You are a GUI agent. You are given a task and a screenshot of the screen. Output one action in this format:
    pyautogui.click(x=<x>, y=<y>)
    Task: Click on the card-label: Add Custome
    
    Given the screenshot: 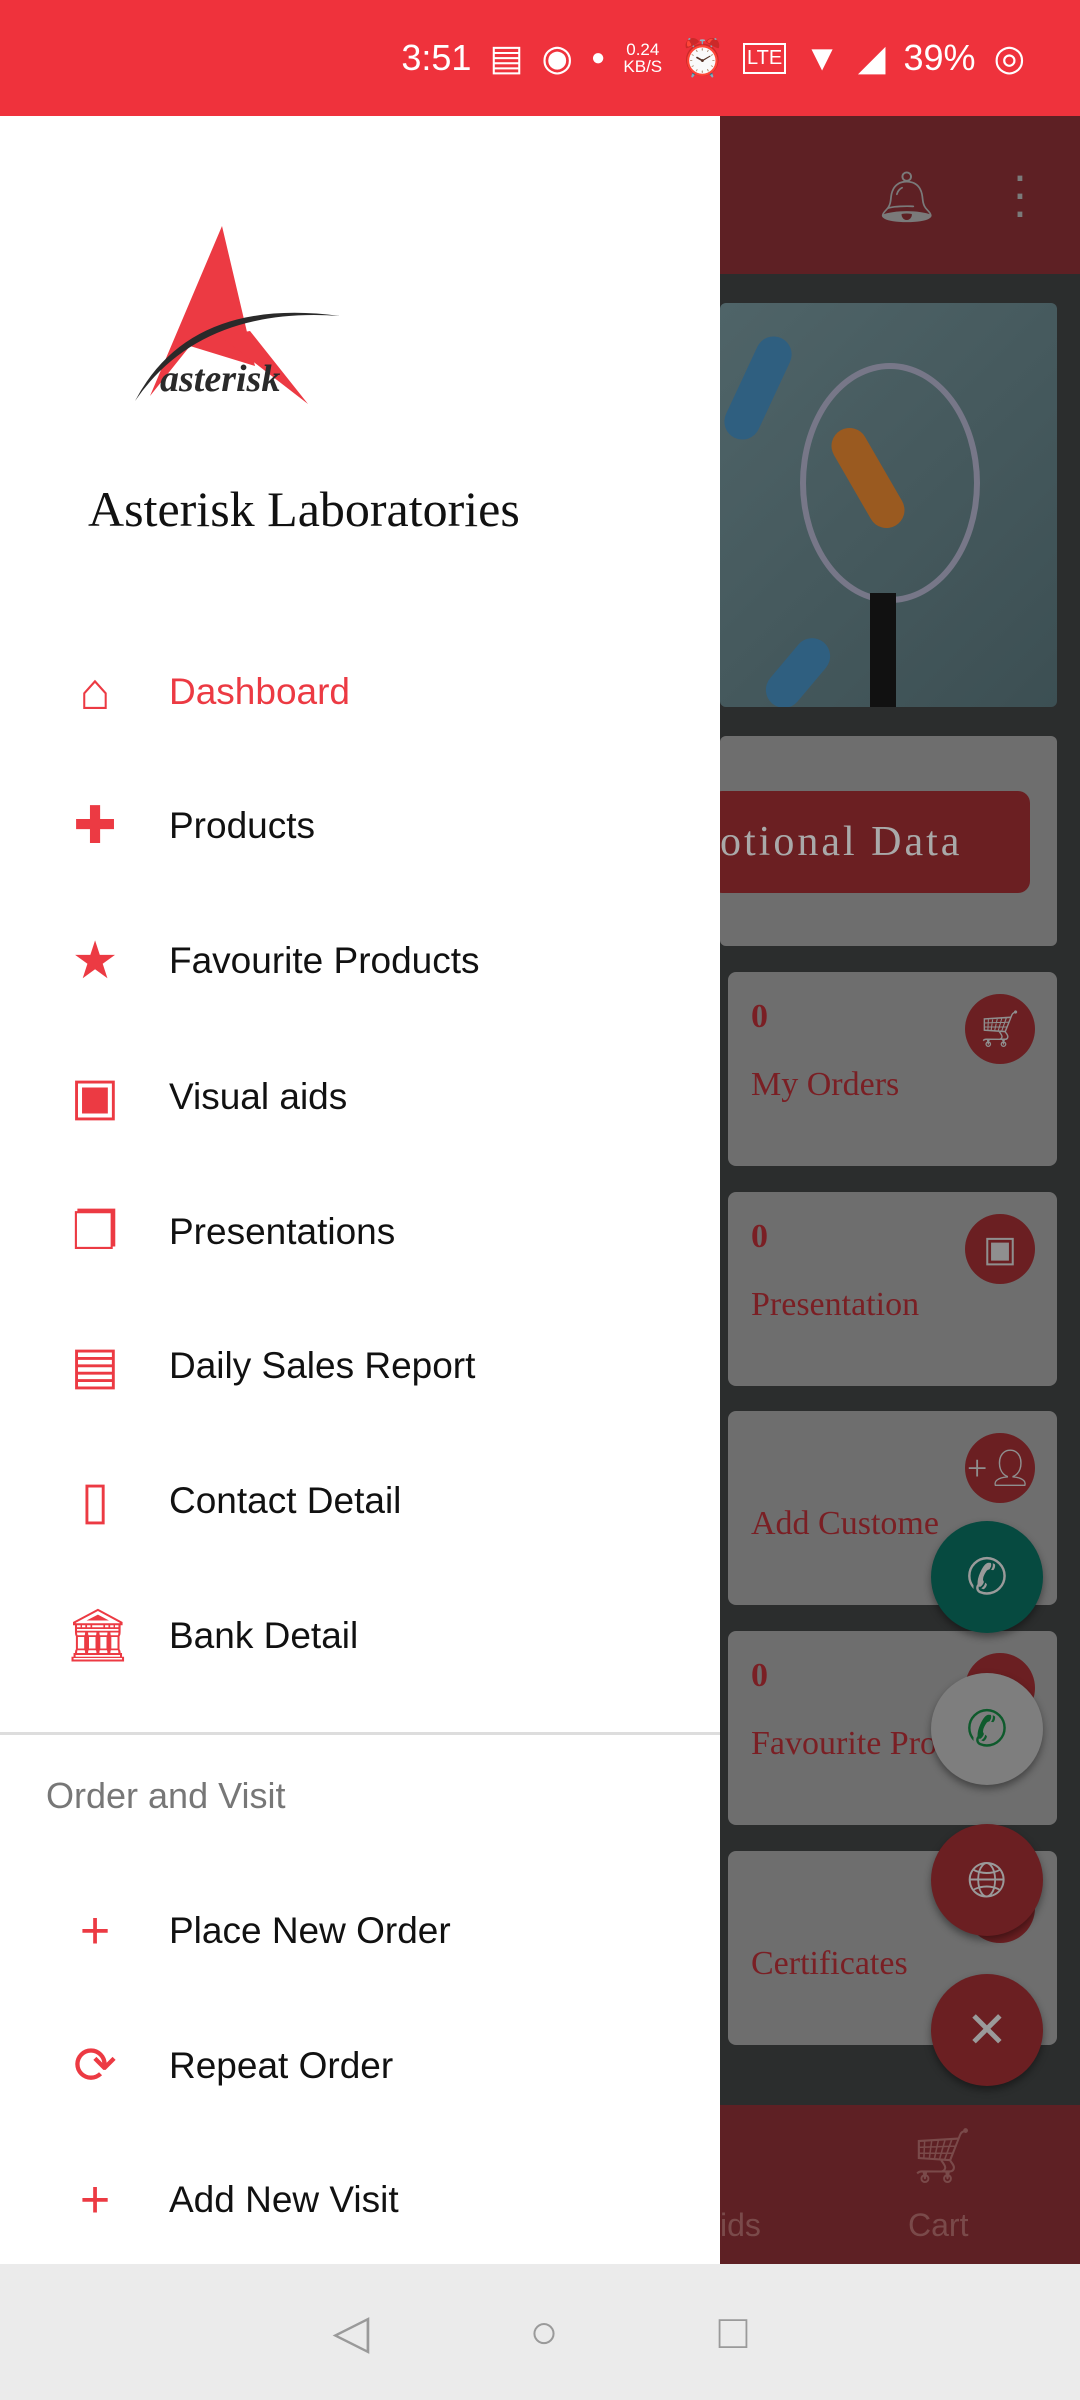 What is the action you would take?
    pyautogui.click(x=845, y=1523)
    